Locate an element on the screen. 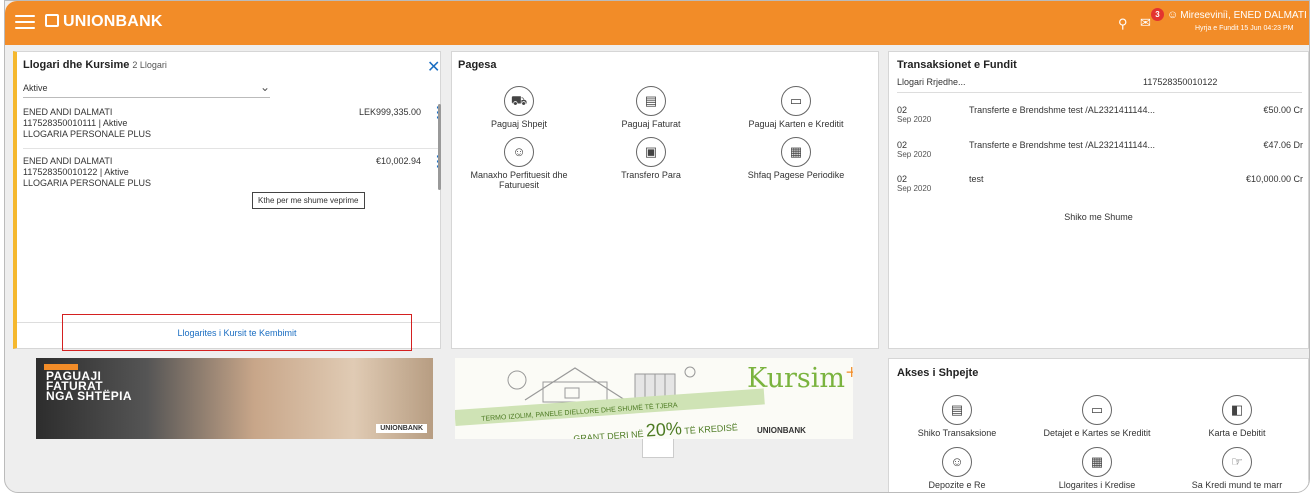 The height and width of the screenshot is (495, 1310). credit-card-details-label: Detajet e Kartes se Kreditit is located at coordinates (1097, 433).